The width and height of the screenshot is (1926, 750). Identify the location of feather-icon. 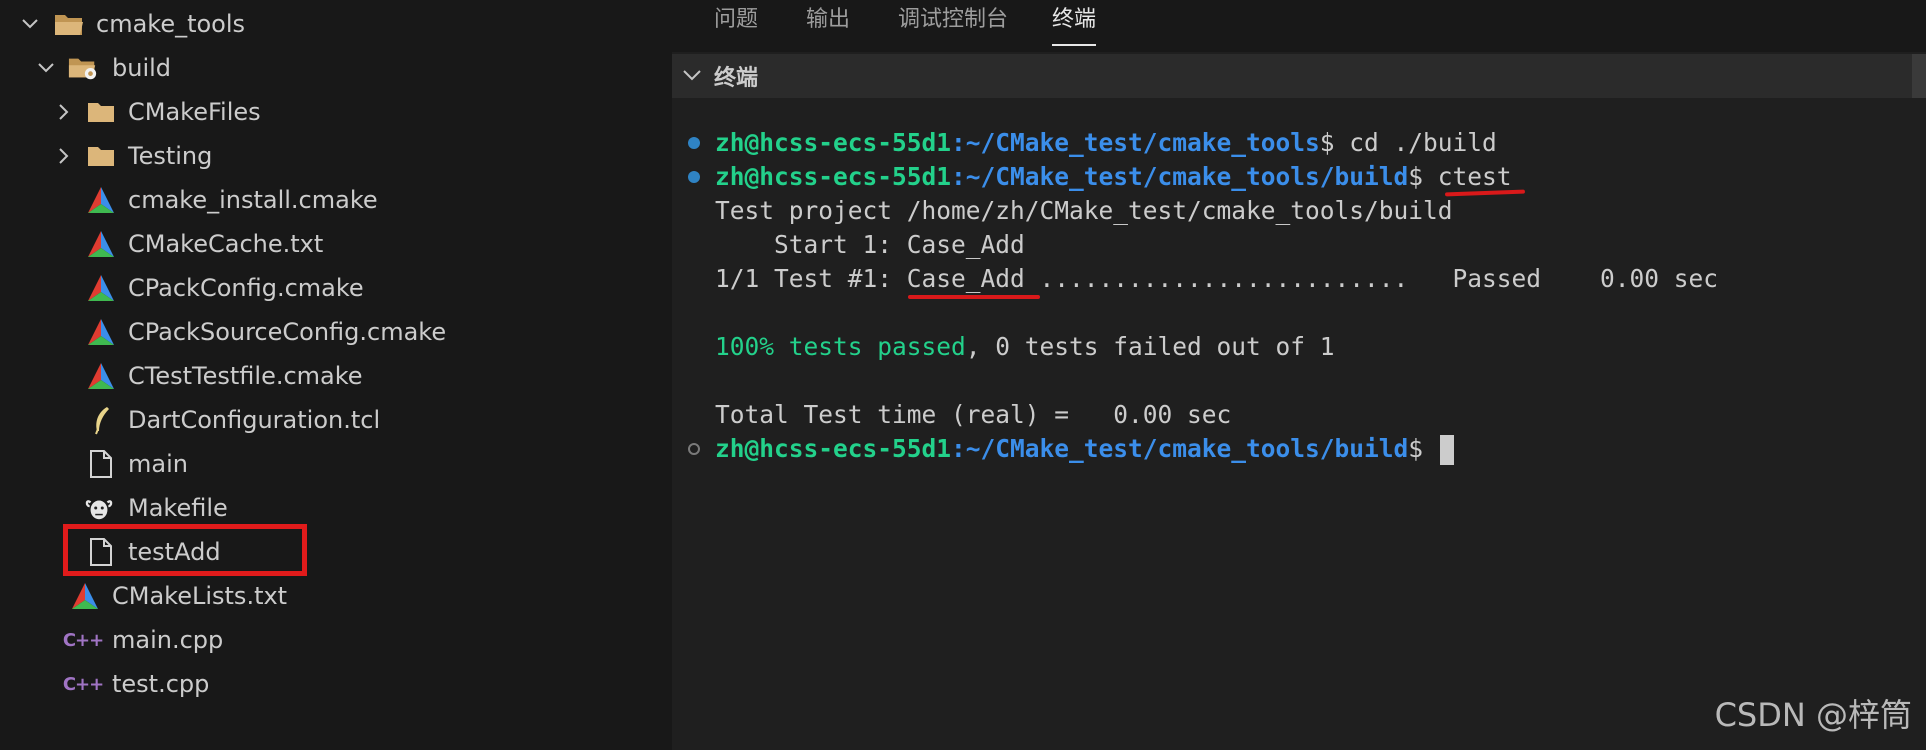
(101, 420).